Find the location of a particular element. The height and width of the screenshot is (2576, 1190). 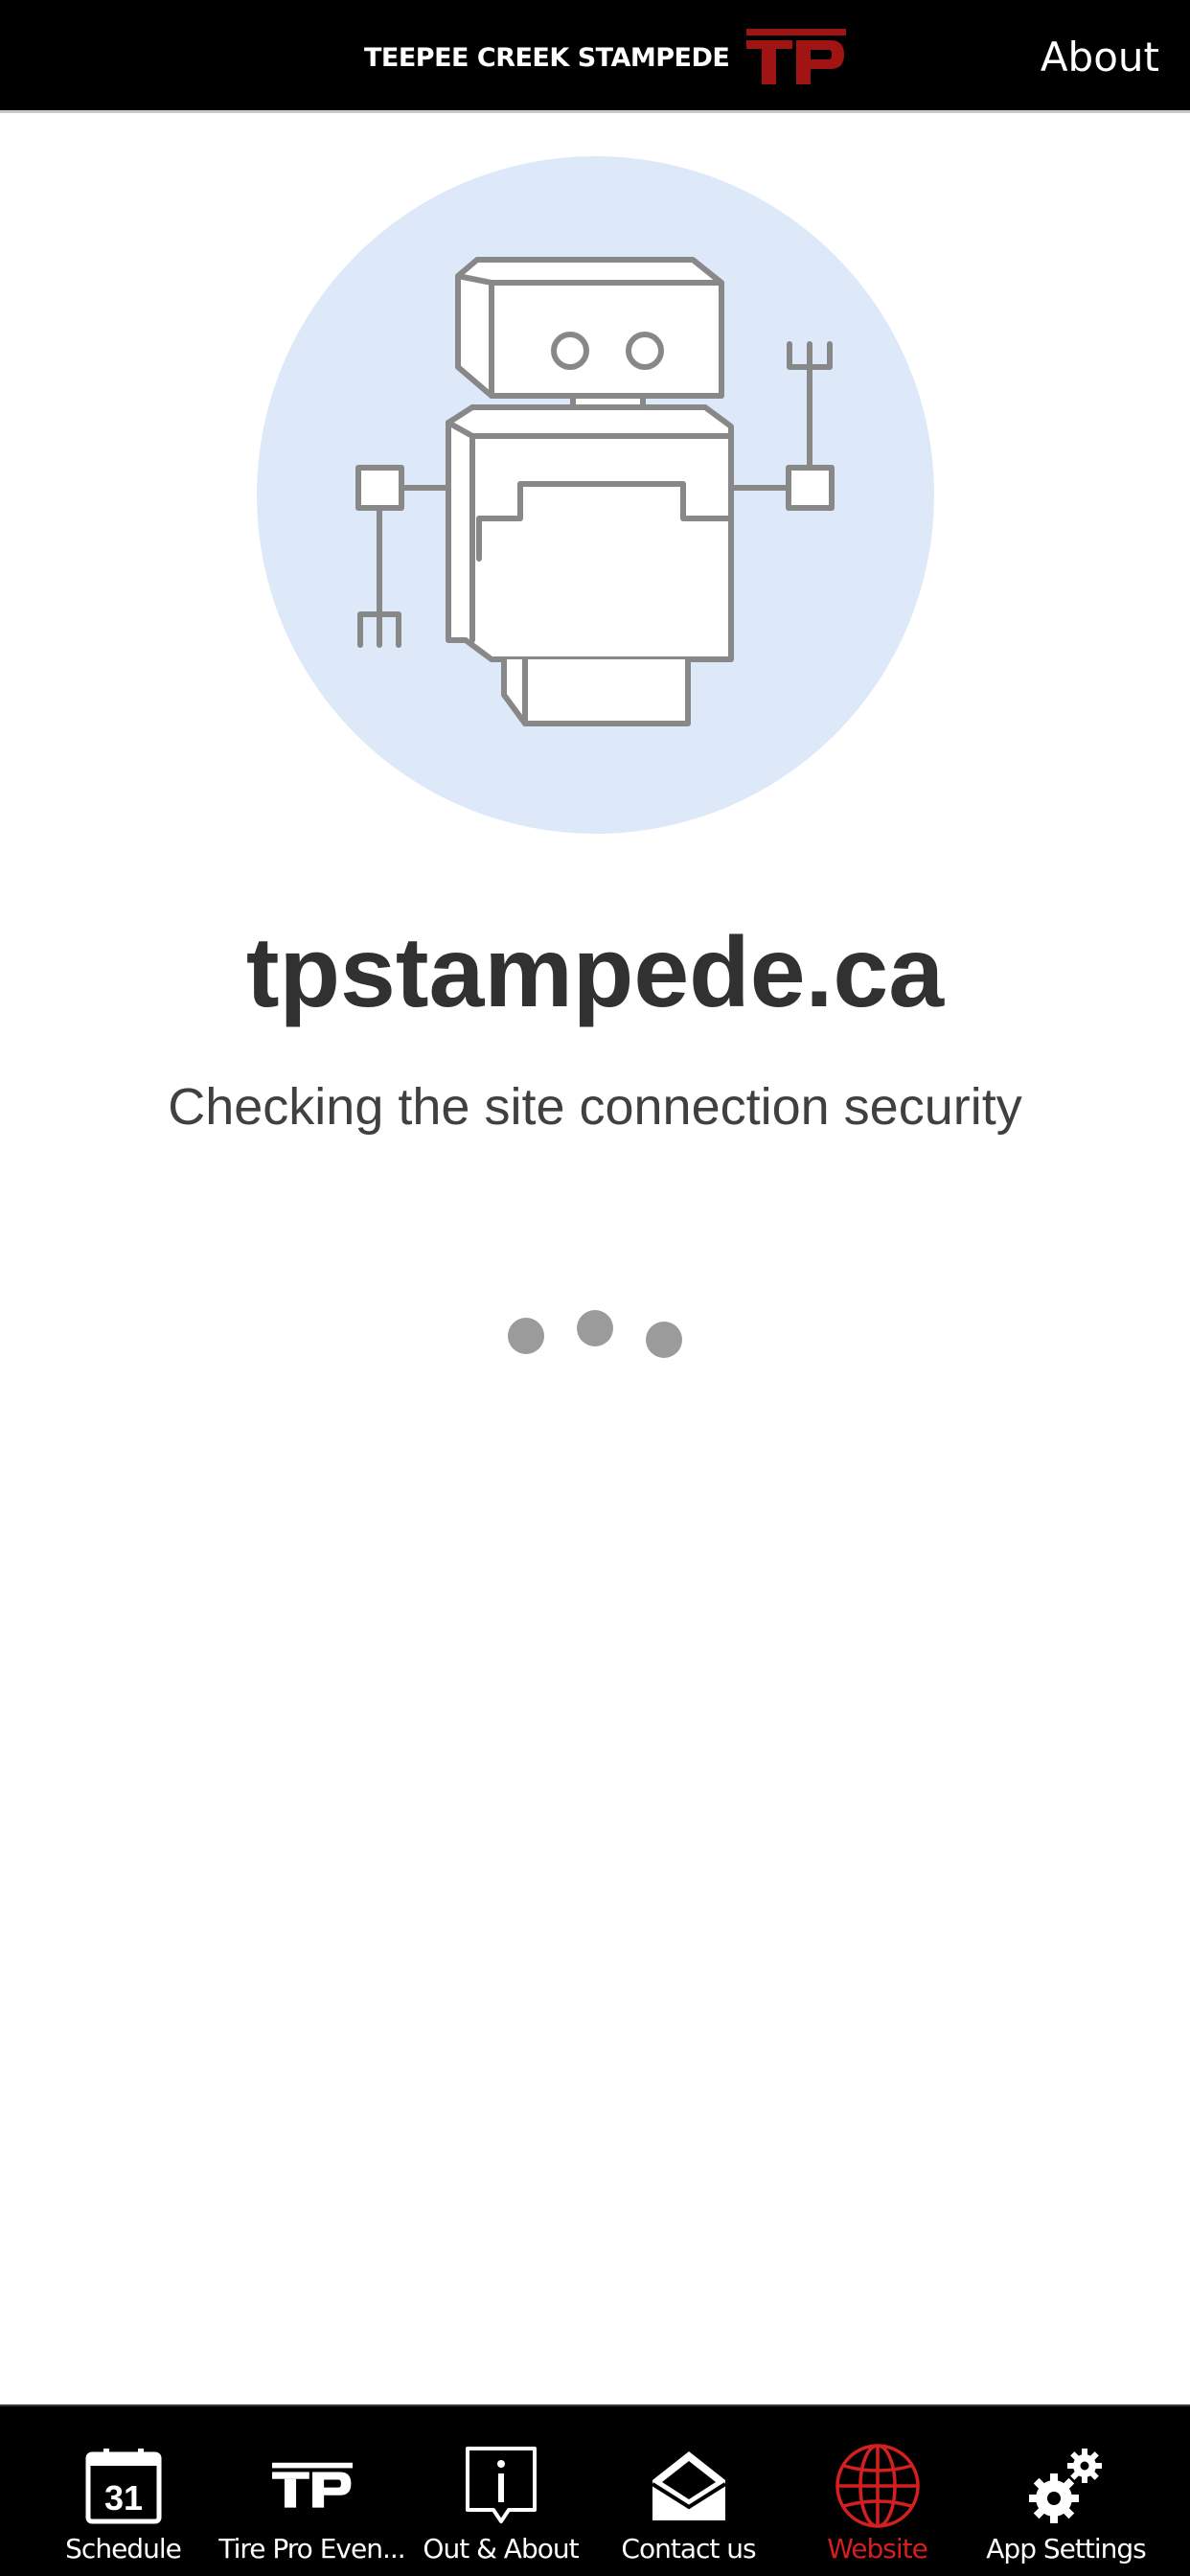

calendar-icon: 31 is located at coordinates (124, 2486).